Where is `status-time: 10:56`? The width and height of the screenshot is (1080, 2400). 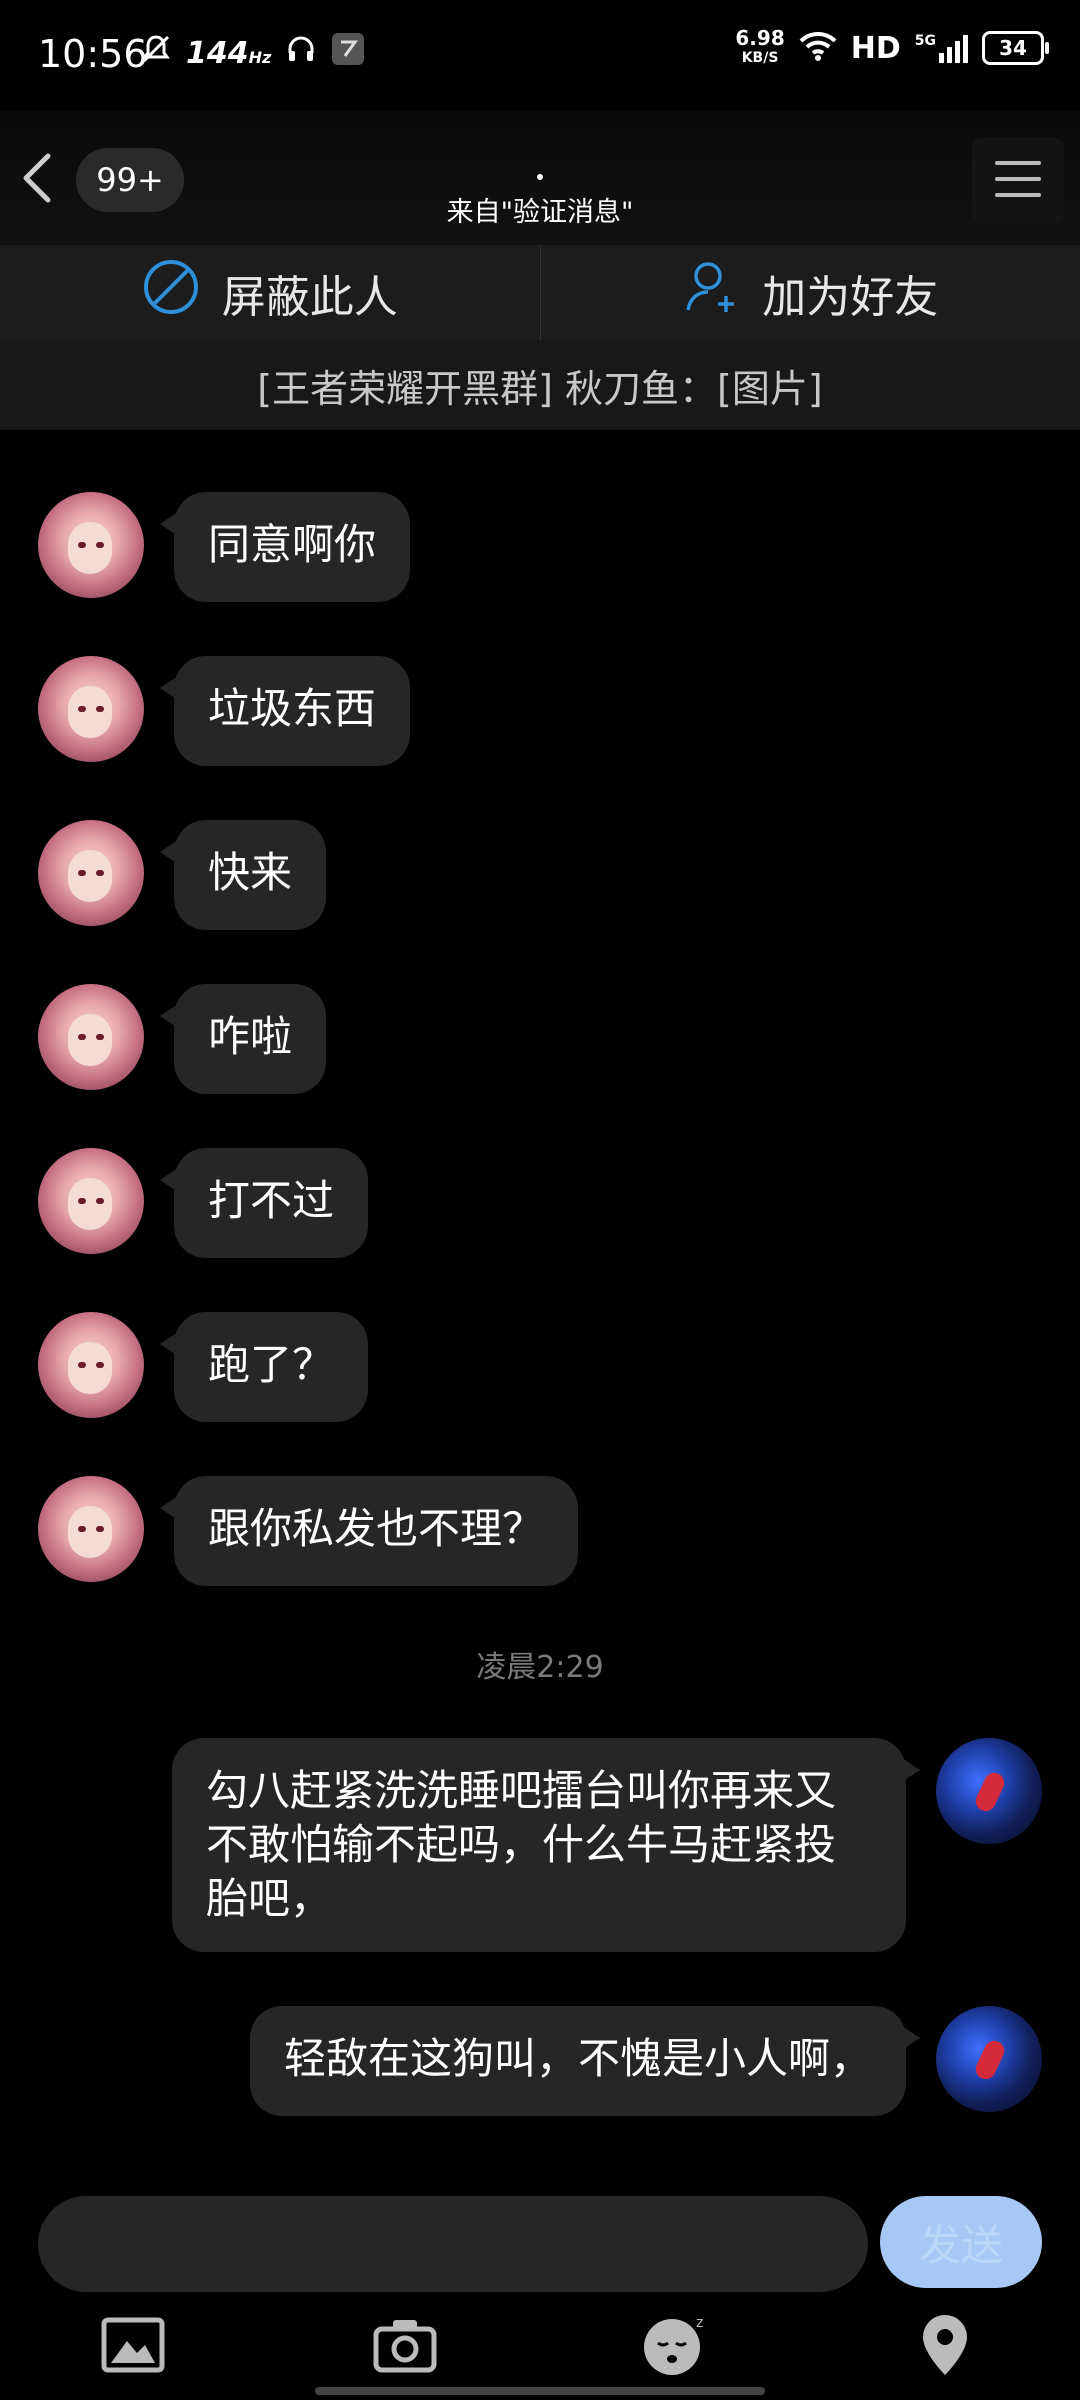 status-time: 10:56 is located at coordinates (93, 54).